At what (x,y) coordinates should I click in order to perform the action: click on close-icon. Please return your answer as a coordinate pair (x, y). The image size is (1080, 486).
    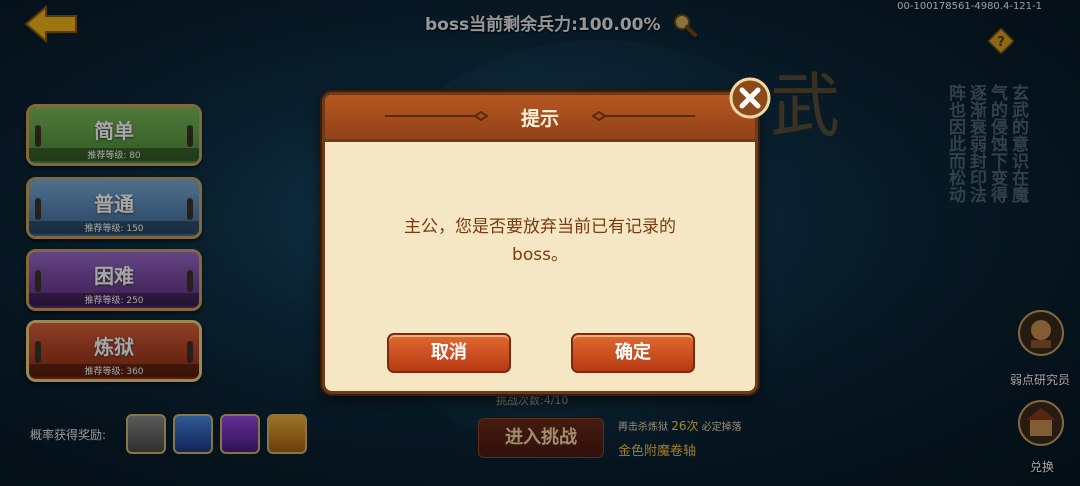
    Looking at the image, I should click on (750, 98).